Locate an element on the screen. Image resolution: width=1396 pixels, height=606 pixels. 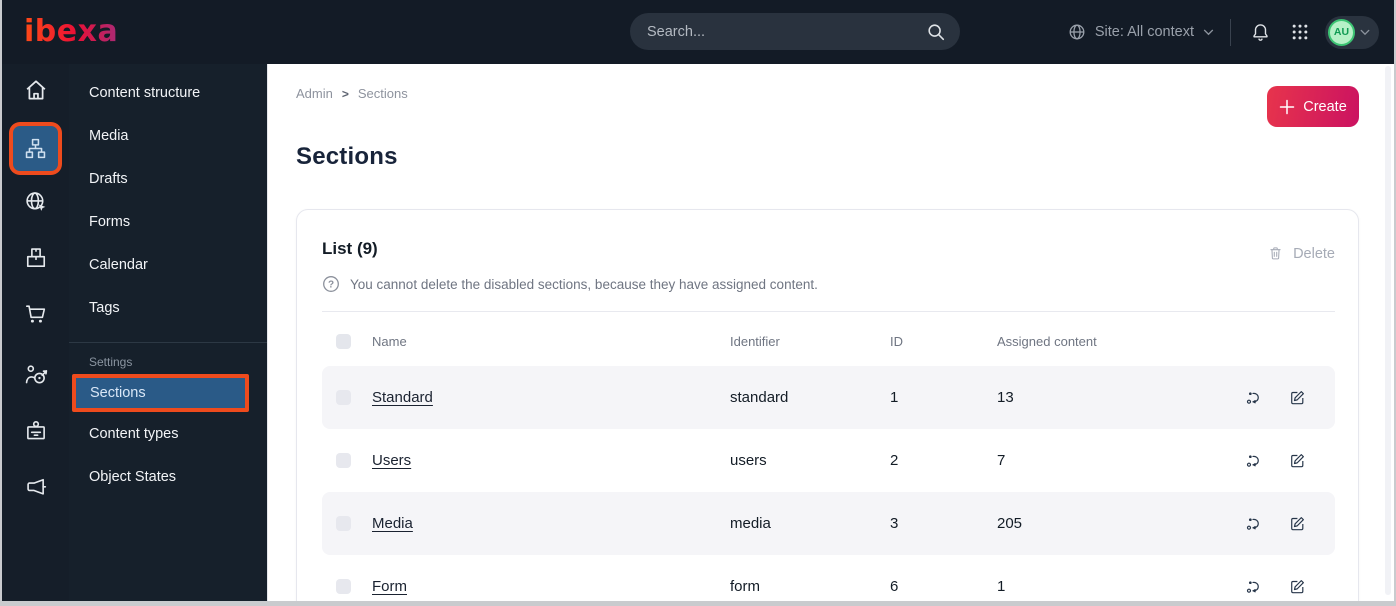
sidebar-item-commerce is located at coordinates (35, 316).